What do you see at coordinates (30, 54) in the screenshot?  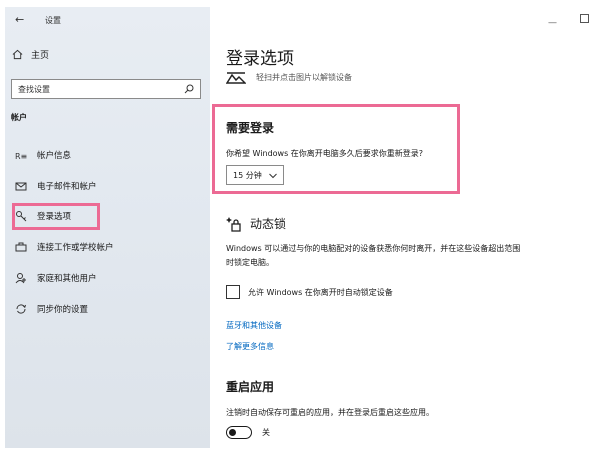 I see `sidebar-item-home: 主页` at bounding box center [30, 54].